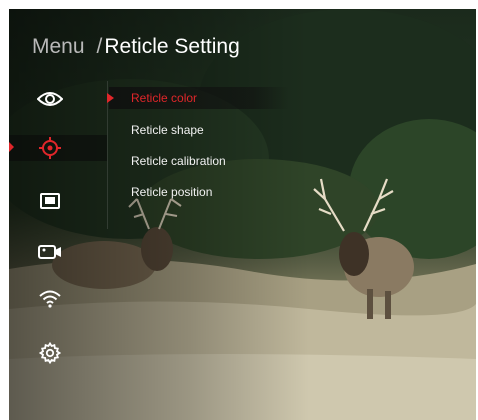 The width and height of the screenshot is (478, 420). Describe the element at coordinates (167, 130) in the screenshot. I see `menu-item-reticle-shape: Reticle shape` at that location.